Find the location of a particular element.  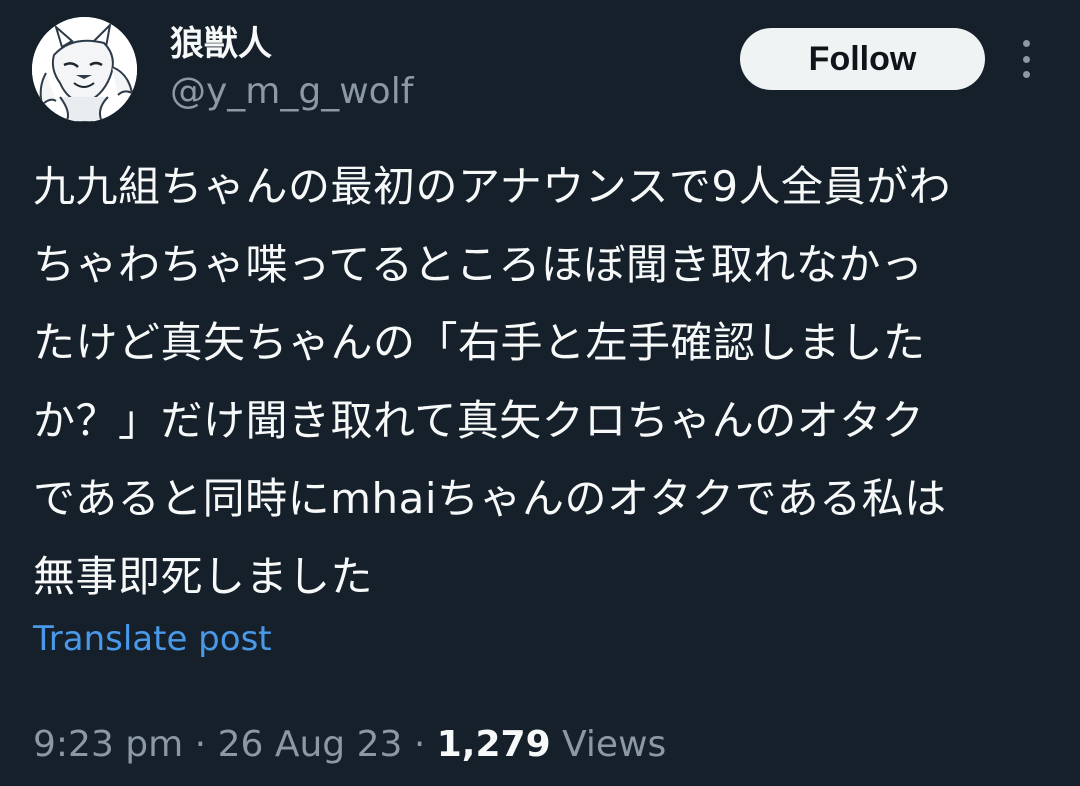

author-handle: @y_m_g_wolf is located at coordinates (291, 92).